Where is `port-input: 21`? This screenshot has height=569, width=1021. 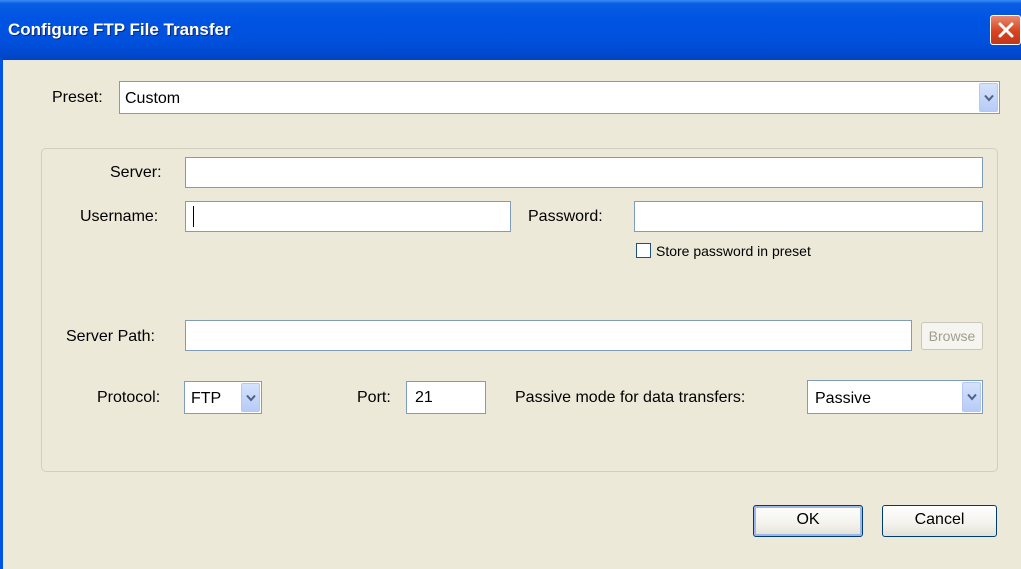 port-input: 21 is located at coordinates (446, 397).